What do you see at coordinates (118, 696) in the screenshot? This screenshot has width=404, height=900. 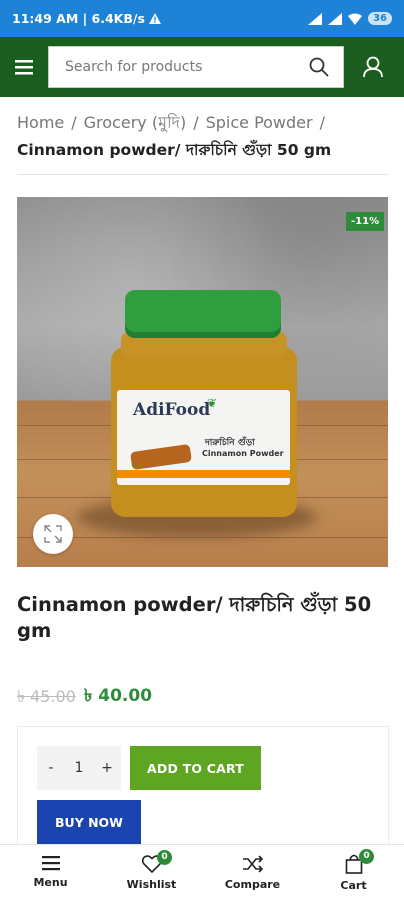 I see `sale-price: ৳ 40.00` at bounding box center [118, 696].